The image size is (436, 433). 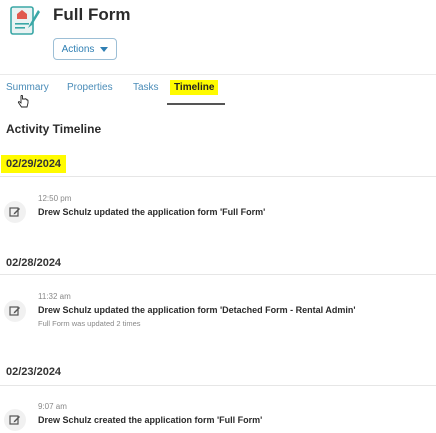 I want to click on section-title: Activity Timeline, so click(x=54, y=129).